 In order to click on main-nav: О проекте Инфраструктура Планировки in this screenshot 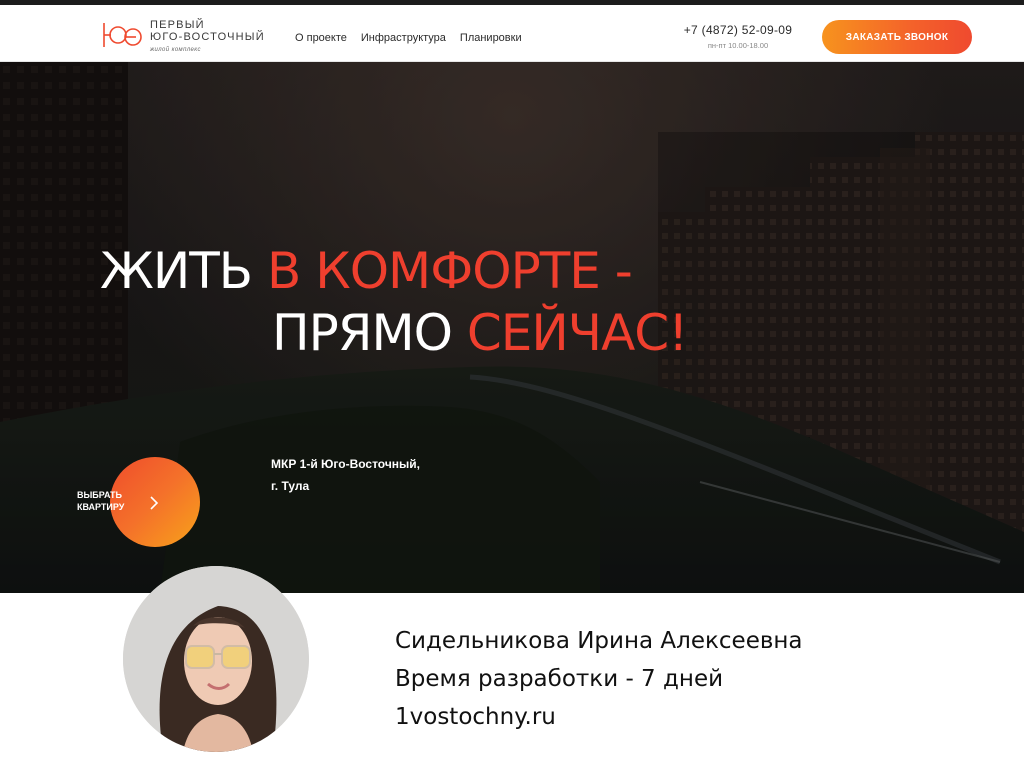, I will do `click(408, 38)`.